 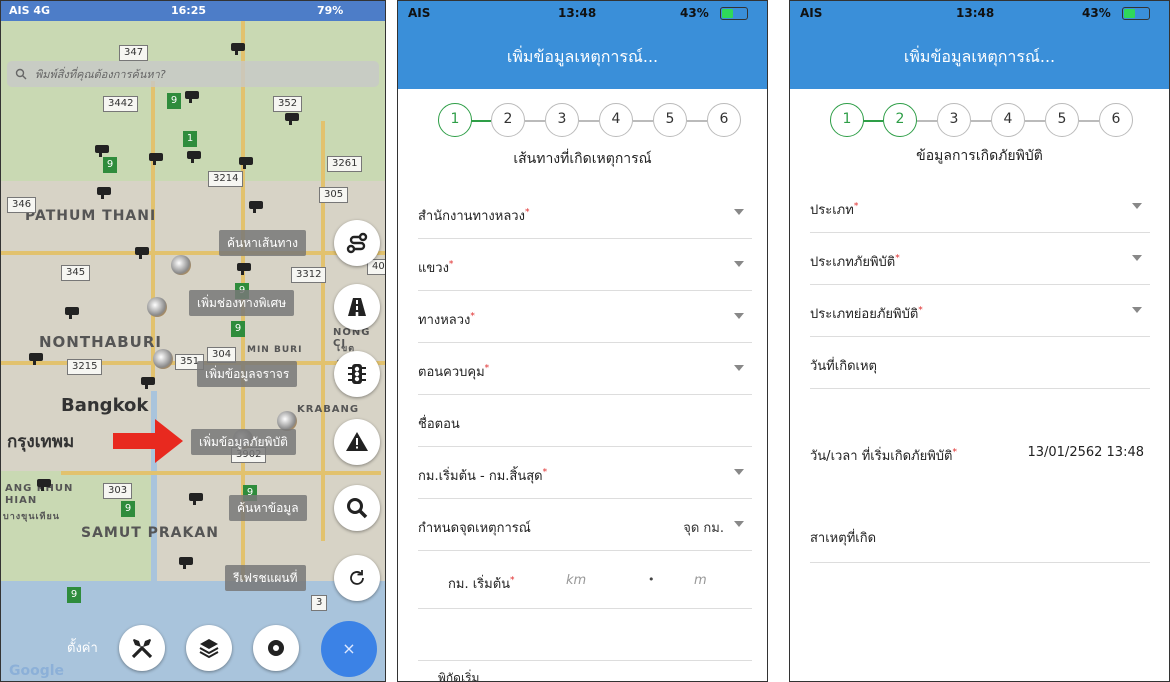 I want to click on route-shield: 352, so click(x=288, y=104).